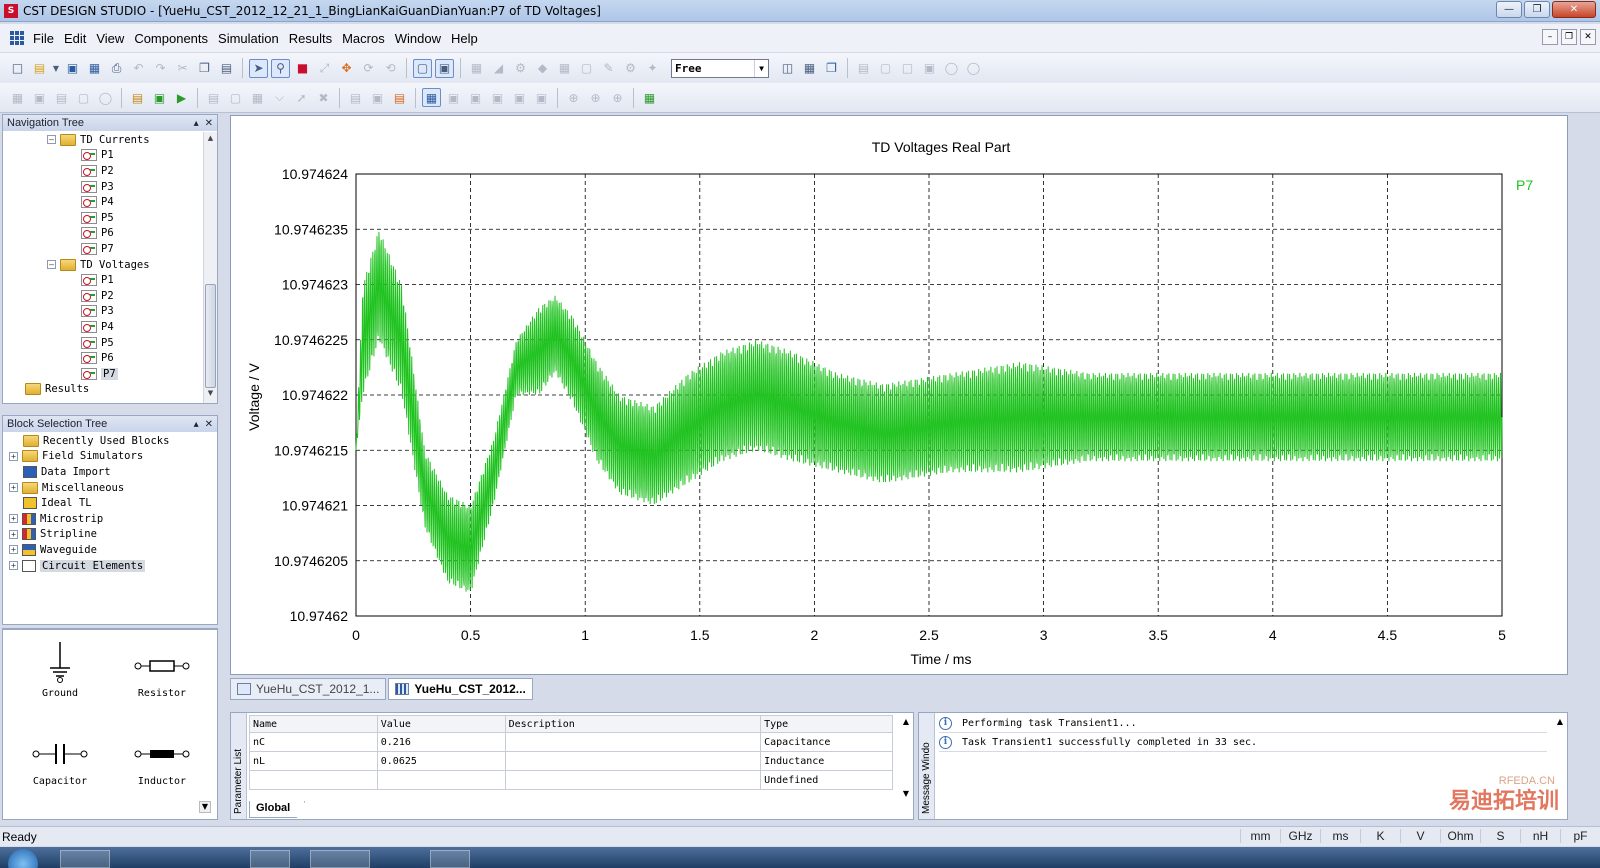  I want to click on block-miscellaneous: + Miscellaneous, so click(110, 488).